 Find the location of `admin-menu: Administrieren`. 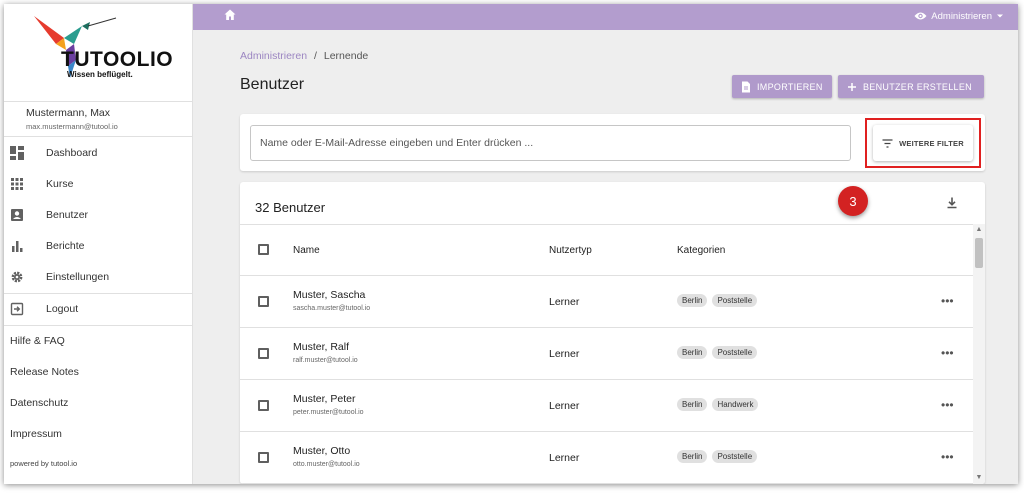

admin-menu: Administrieren is located at coordinates (959, 16).